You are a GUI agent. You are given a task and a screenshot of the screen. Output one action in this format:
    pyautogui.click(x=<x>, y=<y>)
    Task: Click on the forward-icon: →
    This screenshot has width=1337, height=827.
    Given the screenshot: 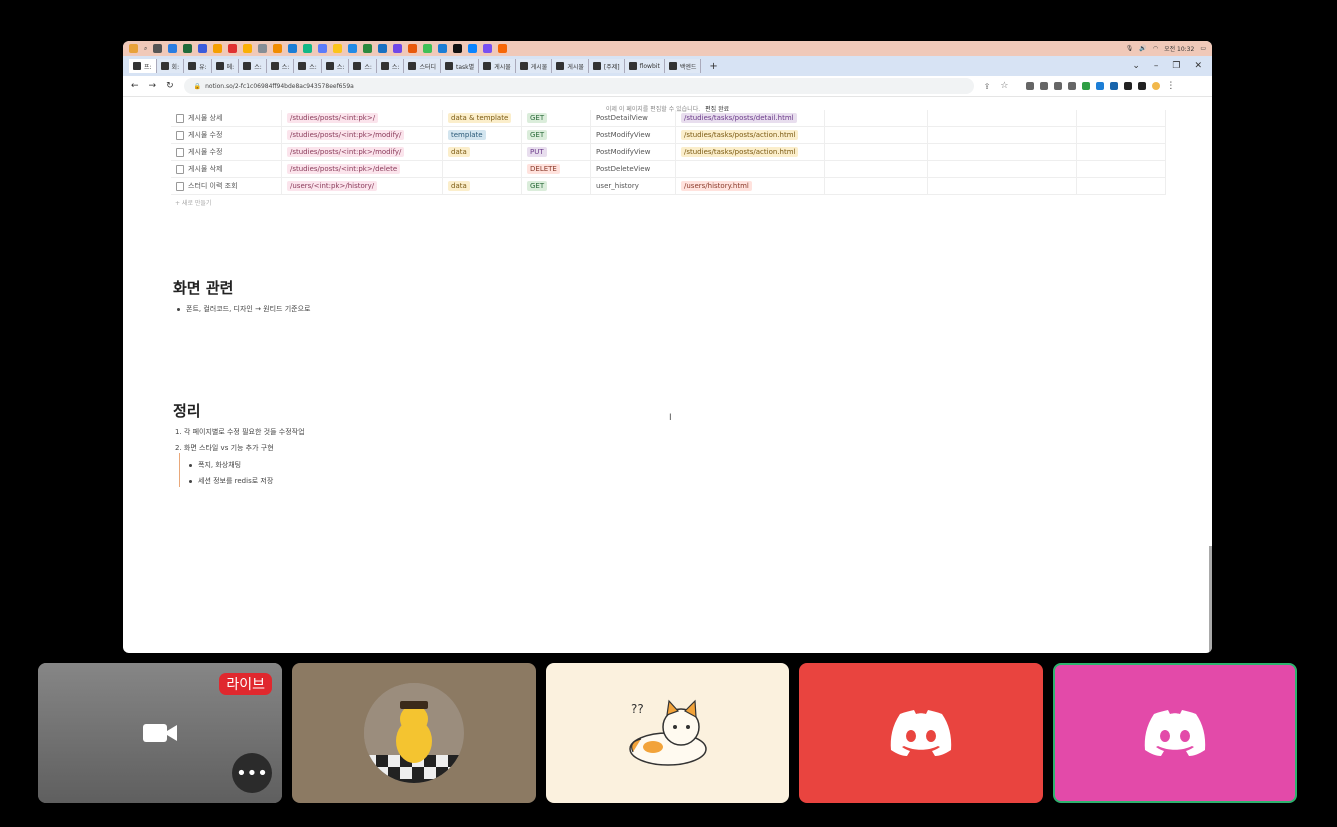 What is the action you would take?
    pyautogui.click(x=153, y=86)
    